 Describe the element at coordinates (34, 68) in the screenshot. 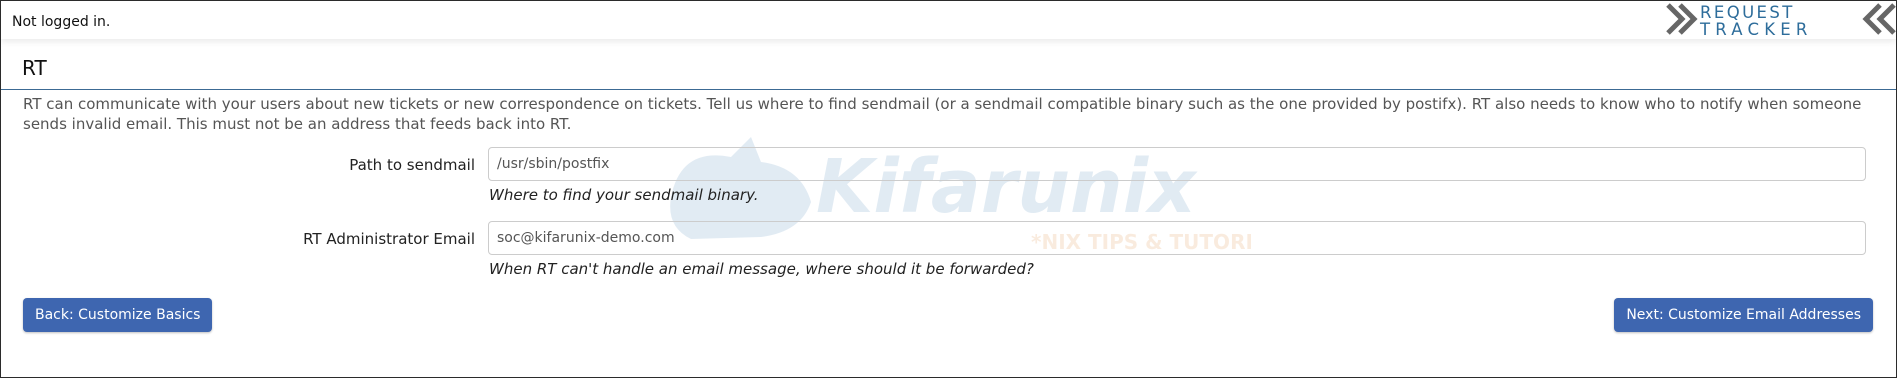

I see `page-title: RT` at that location.